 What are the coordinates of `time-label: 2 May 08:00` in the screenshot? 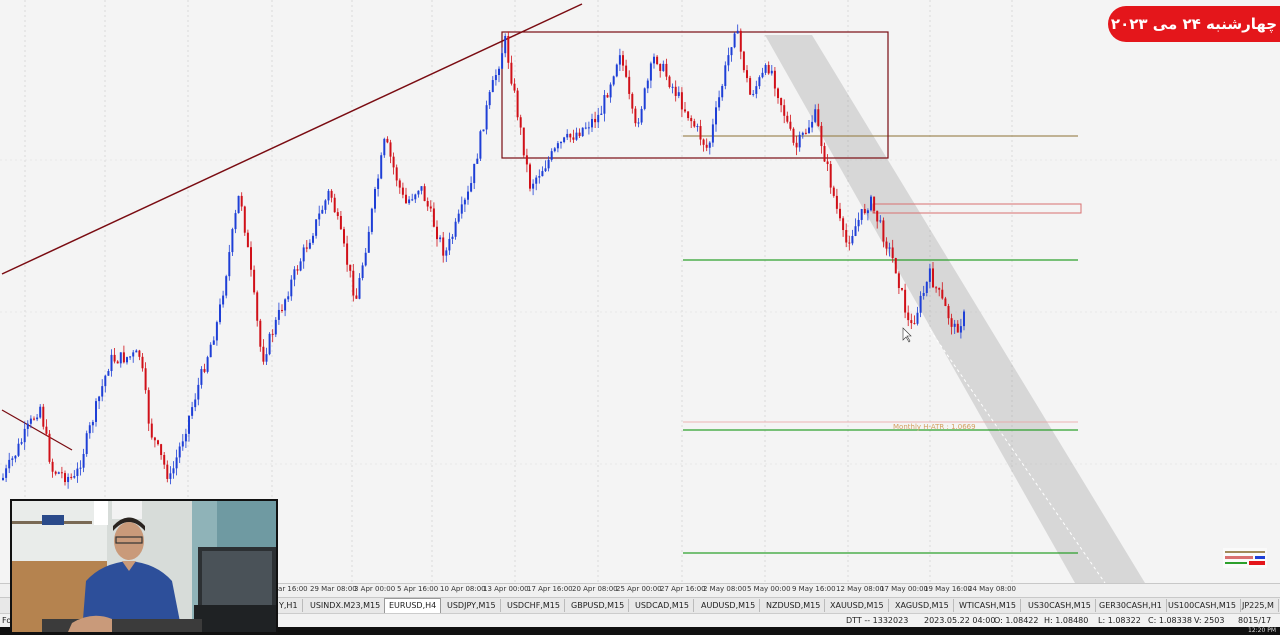 It's located at (725, 589).